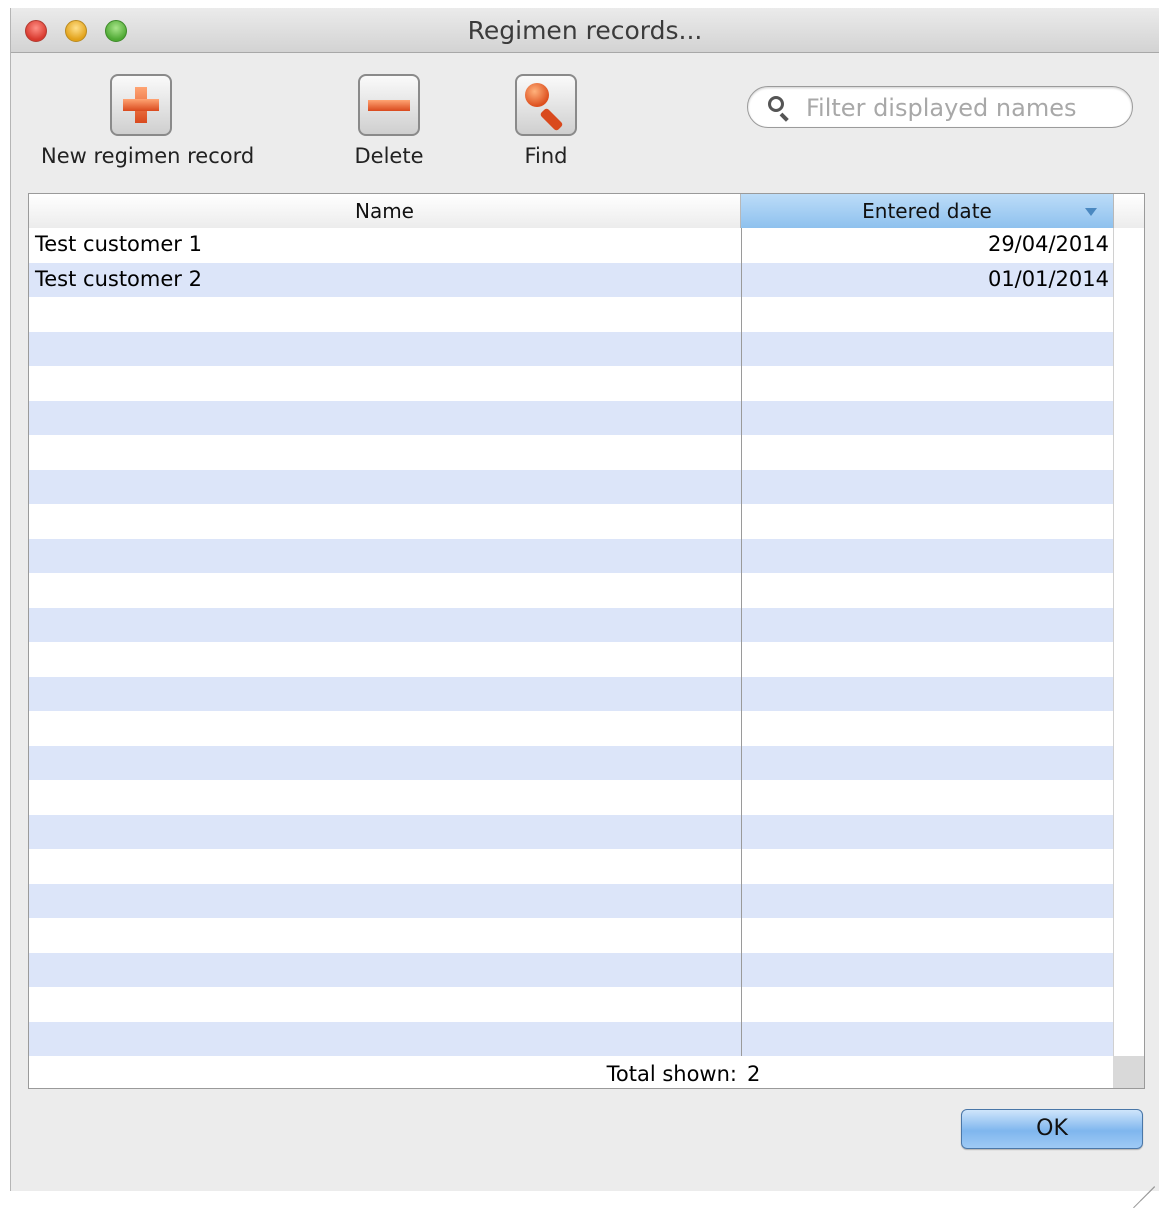 This screenshot has height=1208, width=1159. I want to click on new-regimen-record-label: New regimen record, so click(148, 156).